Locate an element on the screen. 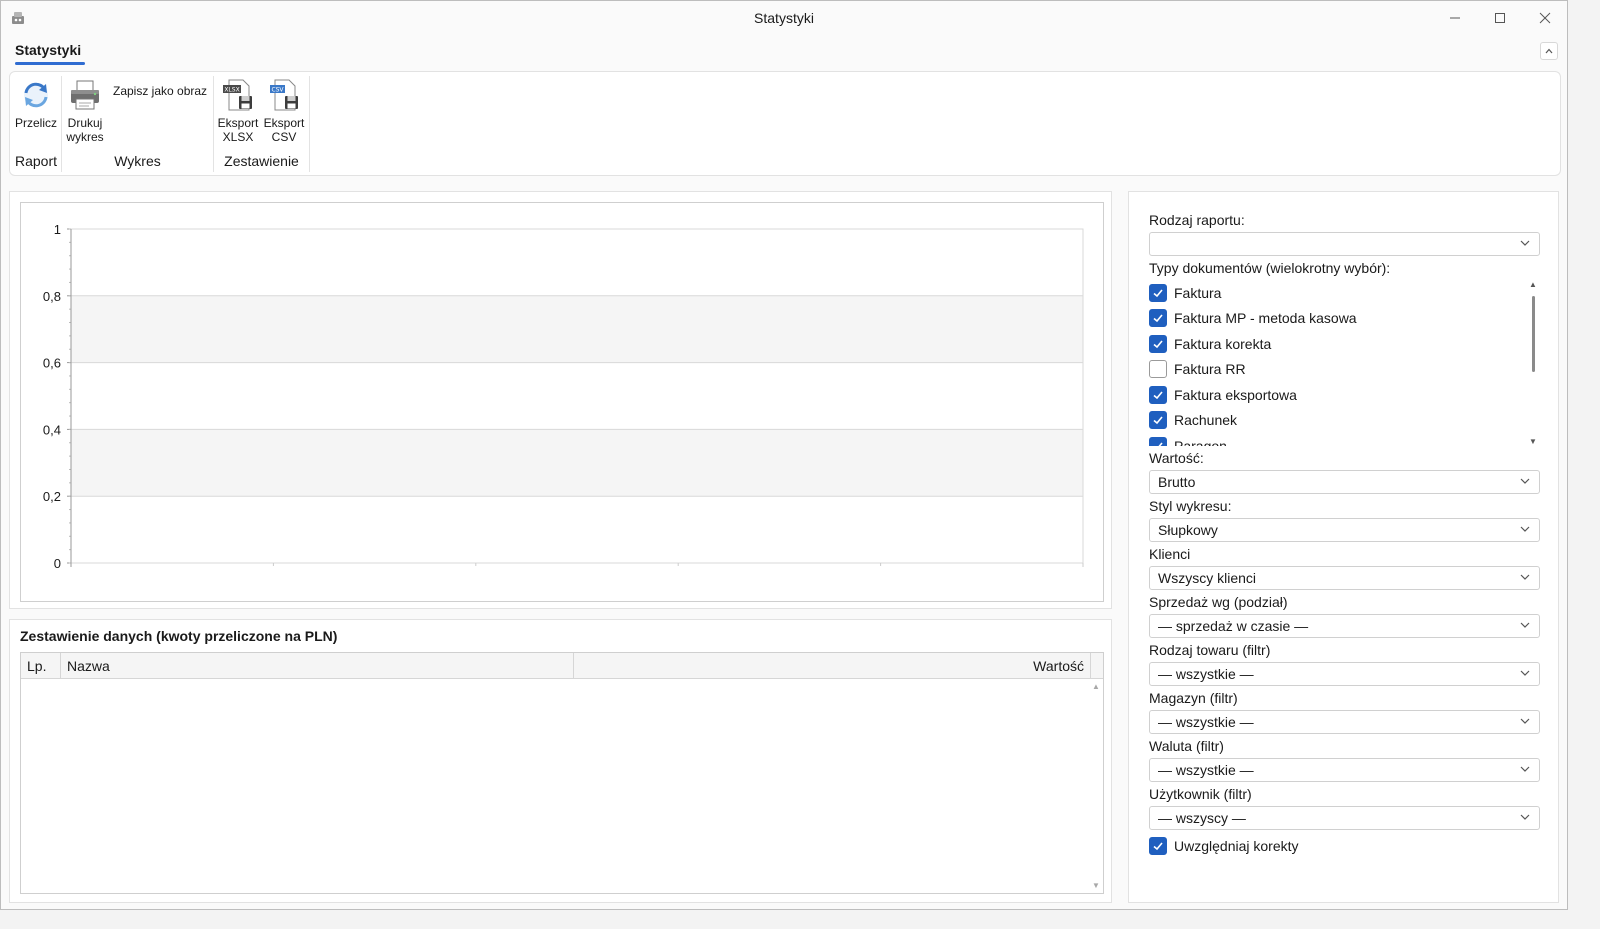 Image resolution: width=1600 pixels, height=929 pixels. window-title: Statystyki is located at coordinates (784, 18).